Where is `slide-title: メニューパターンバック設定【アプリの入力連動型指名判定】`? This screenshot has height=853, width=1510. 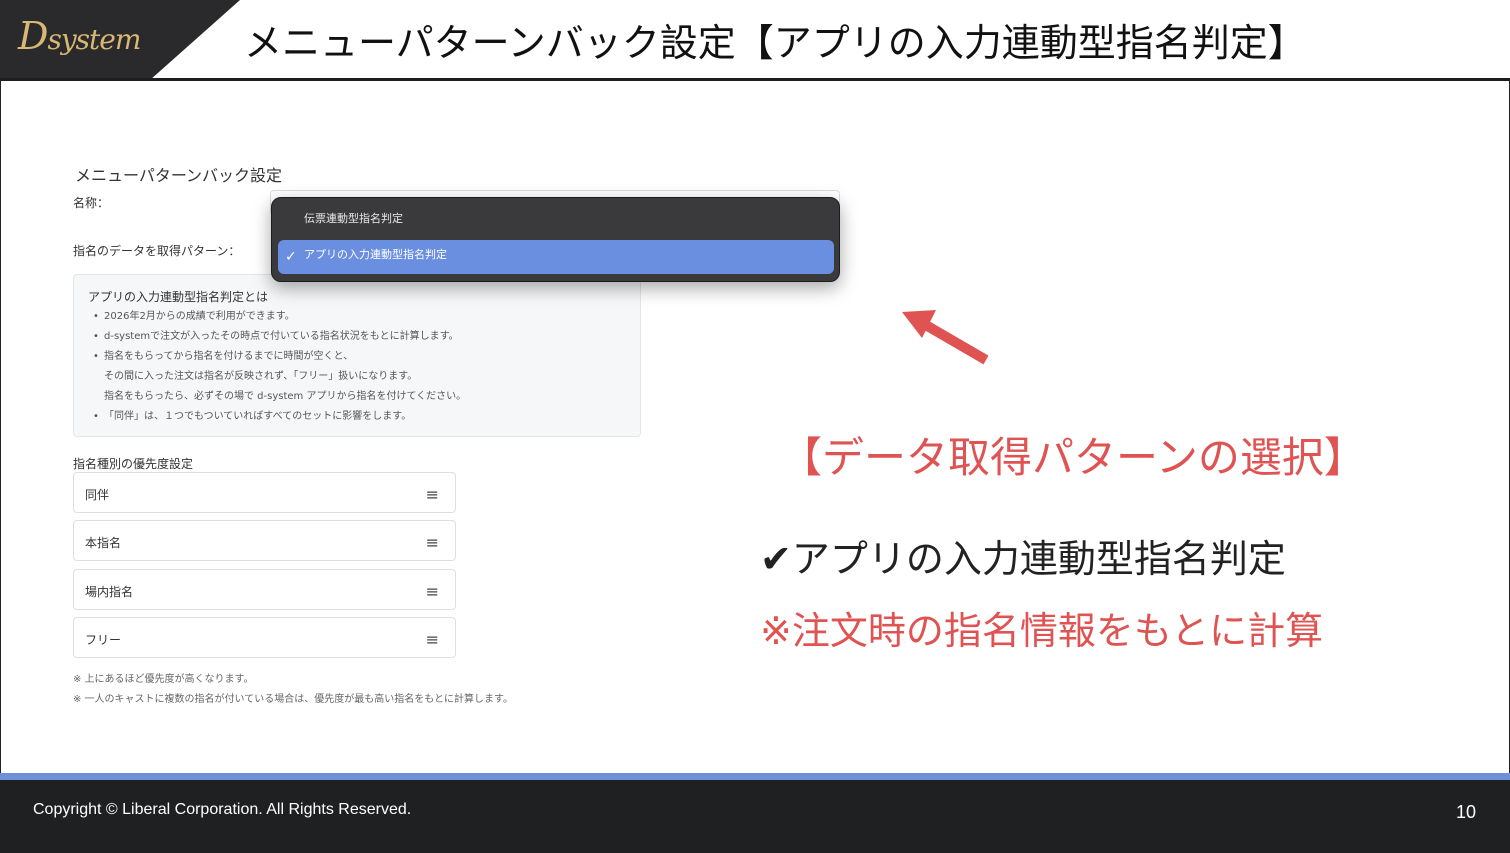
slide-title: メニューパターンバック設定【アプリの入力連動型指名判定】 is located at coordinates (775, 43).